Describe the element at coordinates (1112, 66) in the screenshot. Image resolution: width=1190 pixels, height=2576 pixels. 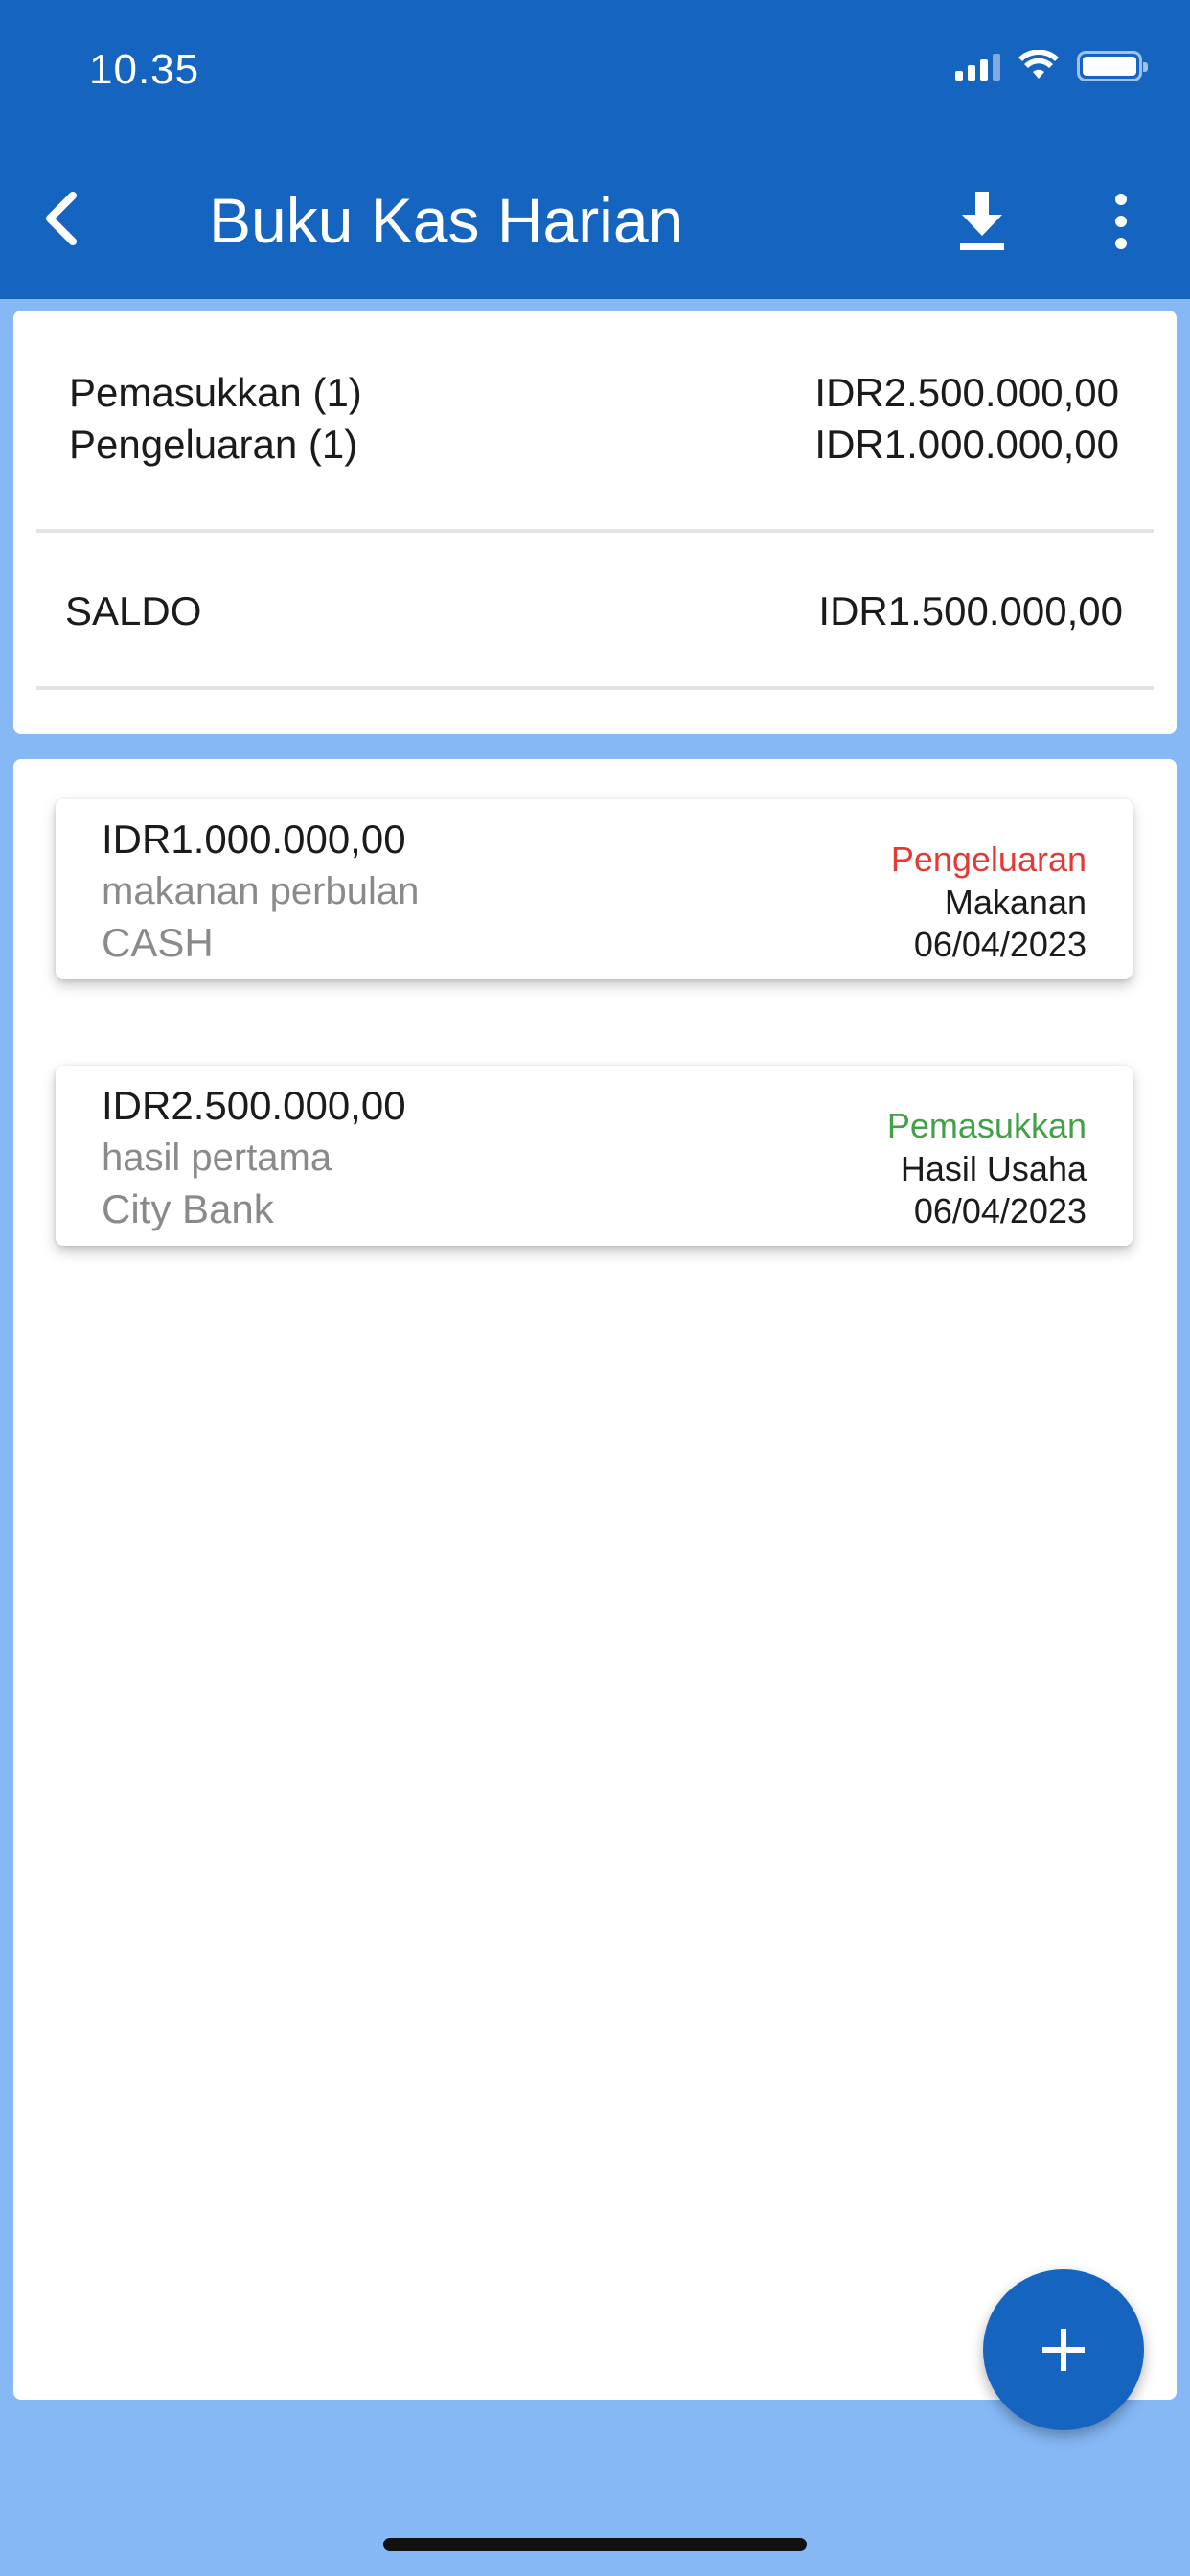
I see `battery-icon` at that location.